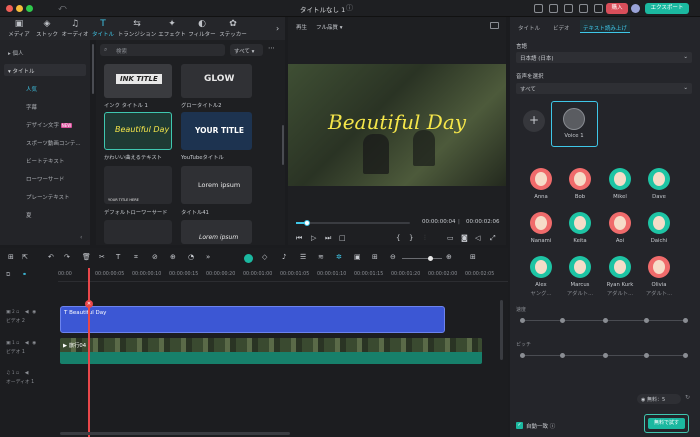 The width and height of the screenshot is (700, 437). Describe the element at coordinates (102, 257) in the screenshot. I see `cut-icon: ✂` at that location.